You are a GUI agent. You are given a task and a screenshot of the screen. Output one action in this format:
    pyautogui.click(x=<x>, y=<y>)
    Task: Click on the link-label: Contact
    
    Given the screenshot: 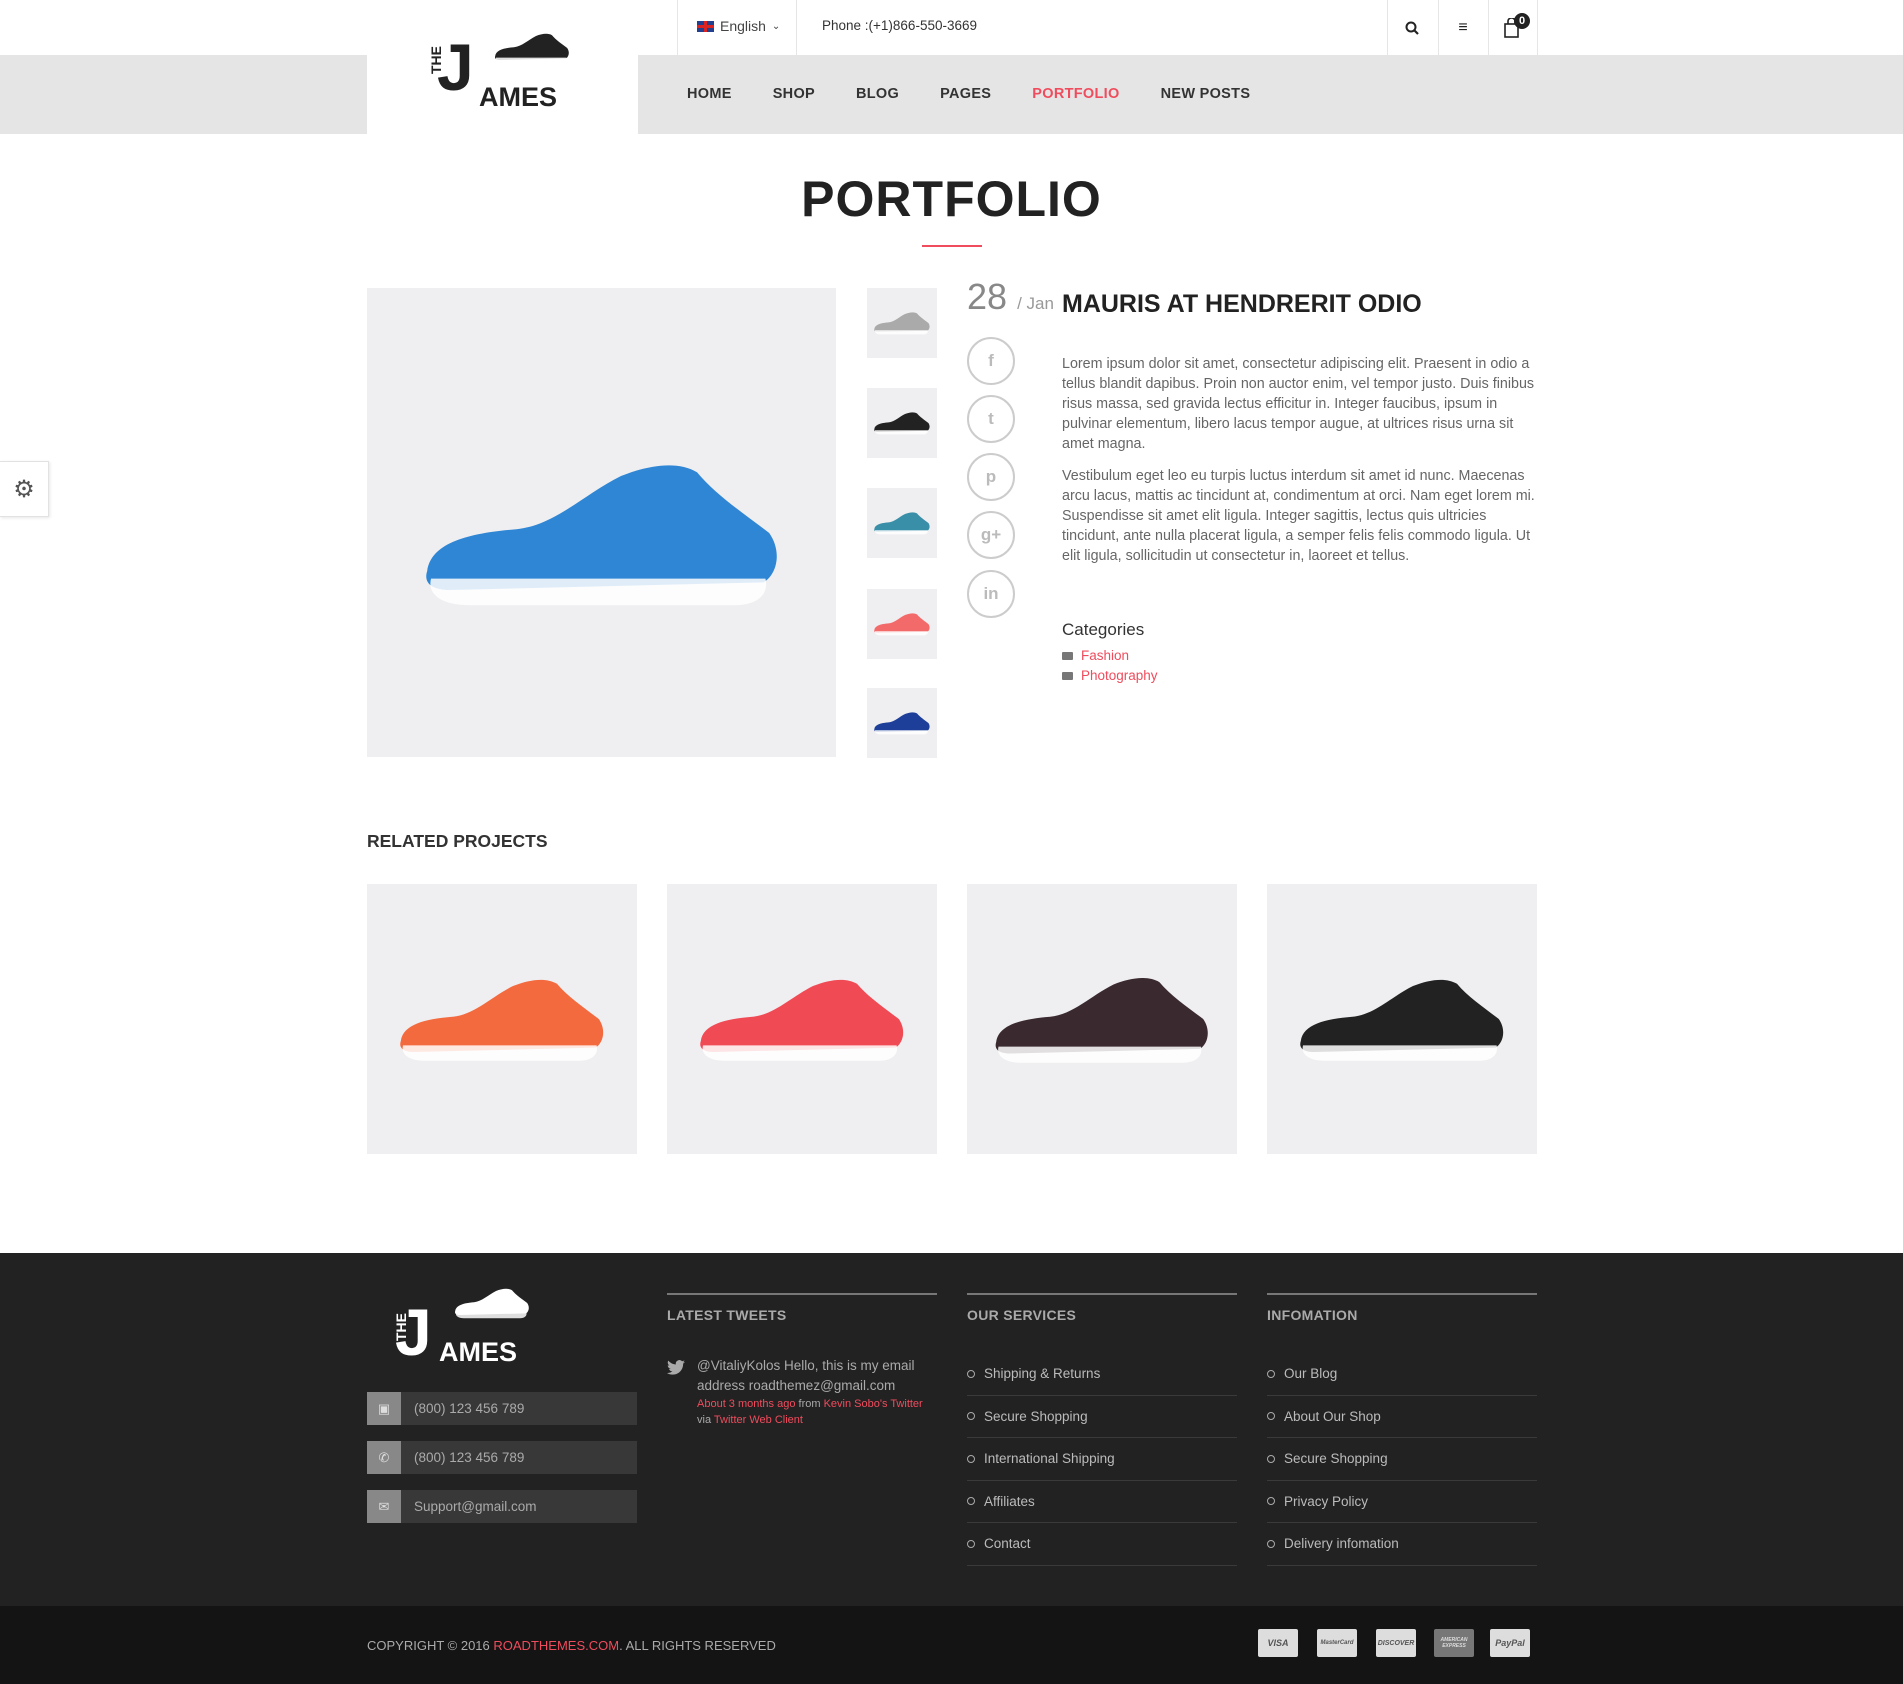 What is the action you would take?
    pyautogui.click(x=1007, y=1544)
    